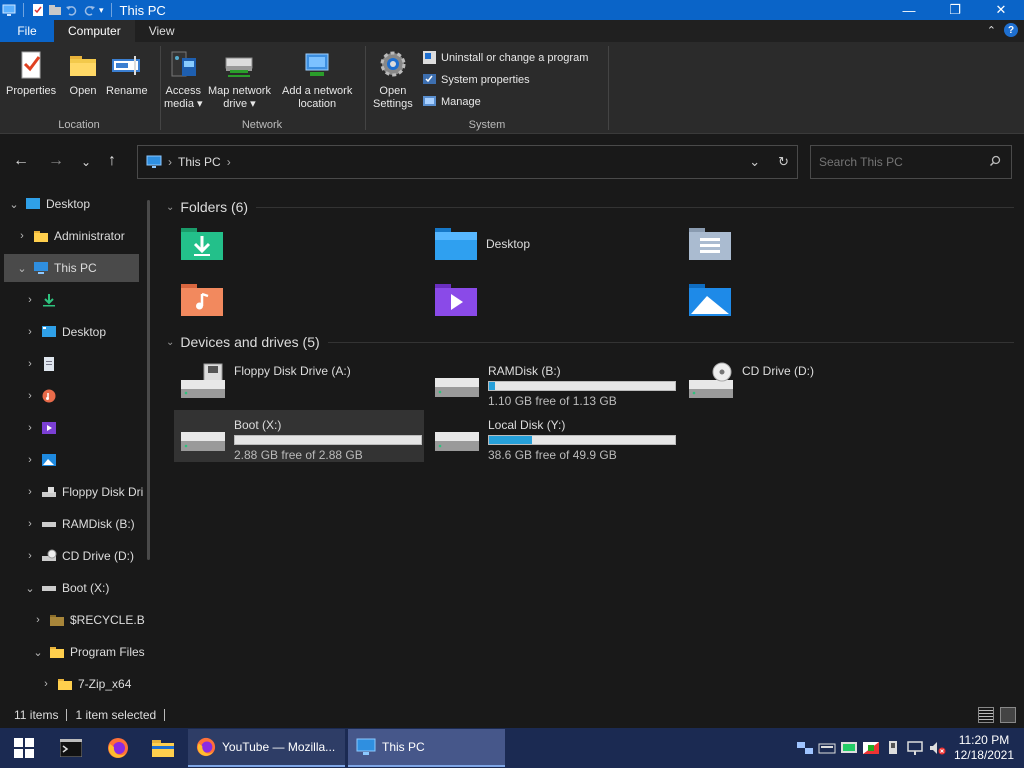 The height and width of the screenshot is (768, 1024). What do you see at coordinates (915, 748) in the screenshot?
I see `network-icon` at bounding box center [915, 748].